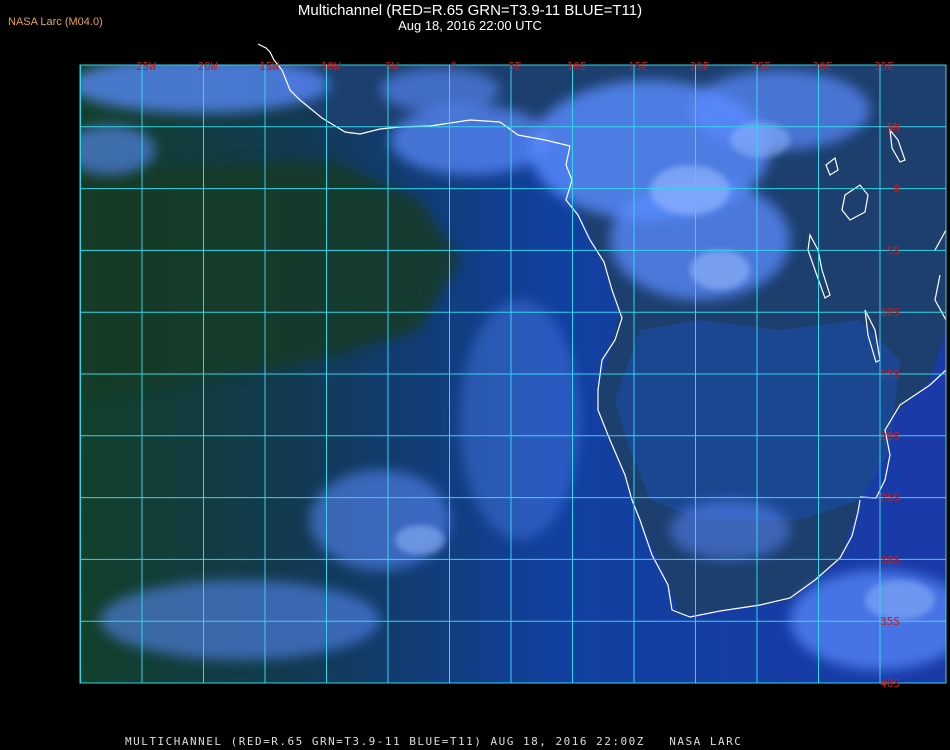 The width and height of the screenshot is (950, 750). I want to click on longitude-label: 10E, so click(577, 66).